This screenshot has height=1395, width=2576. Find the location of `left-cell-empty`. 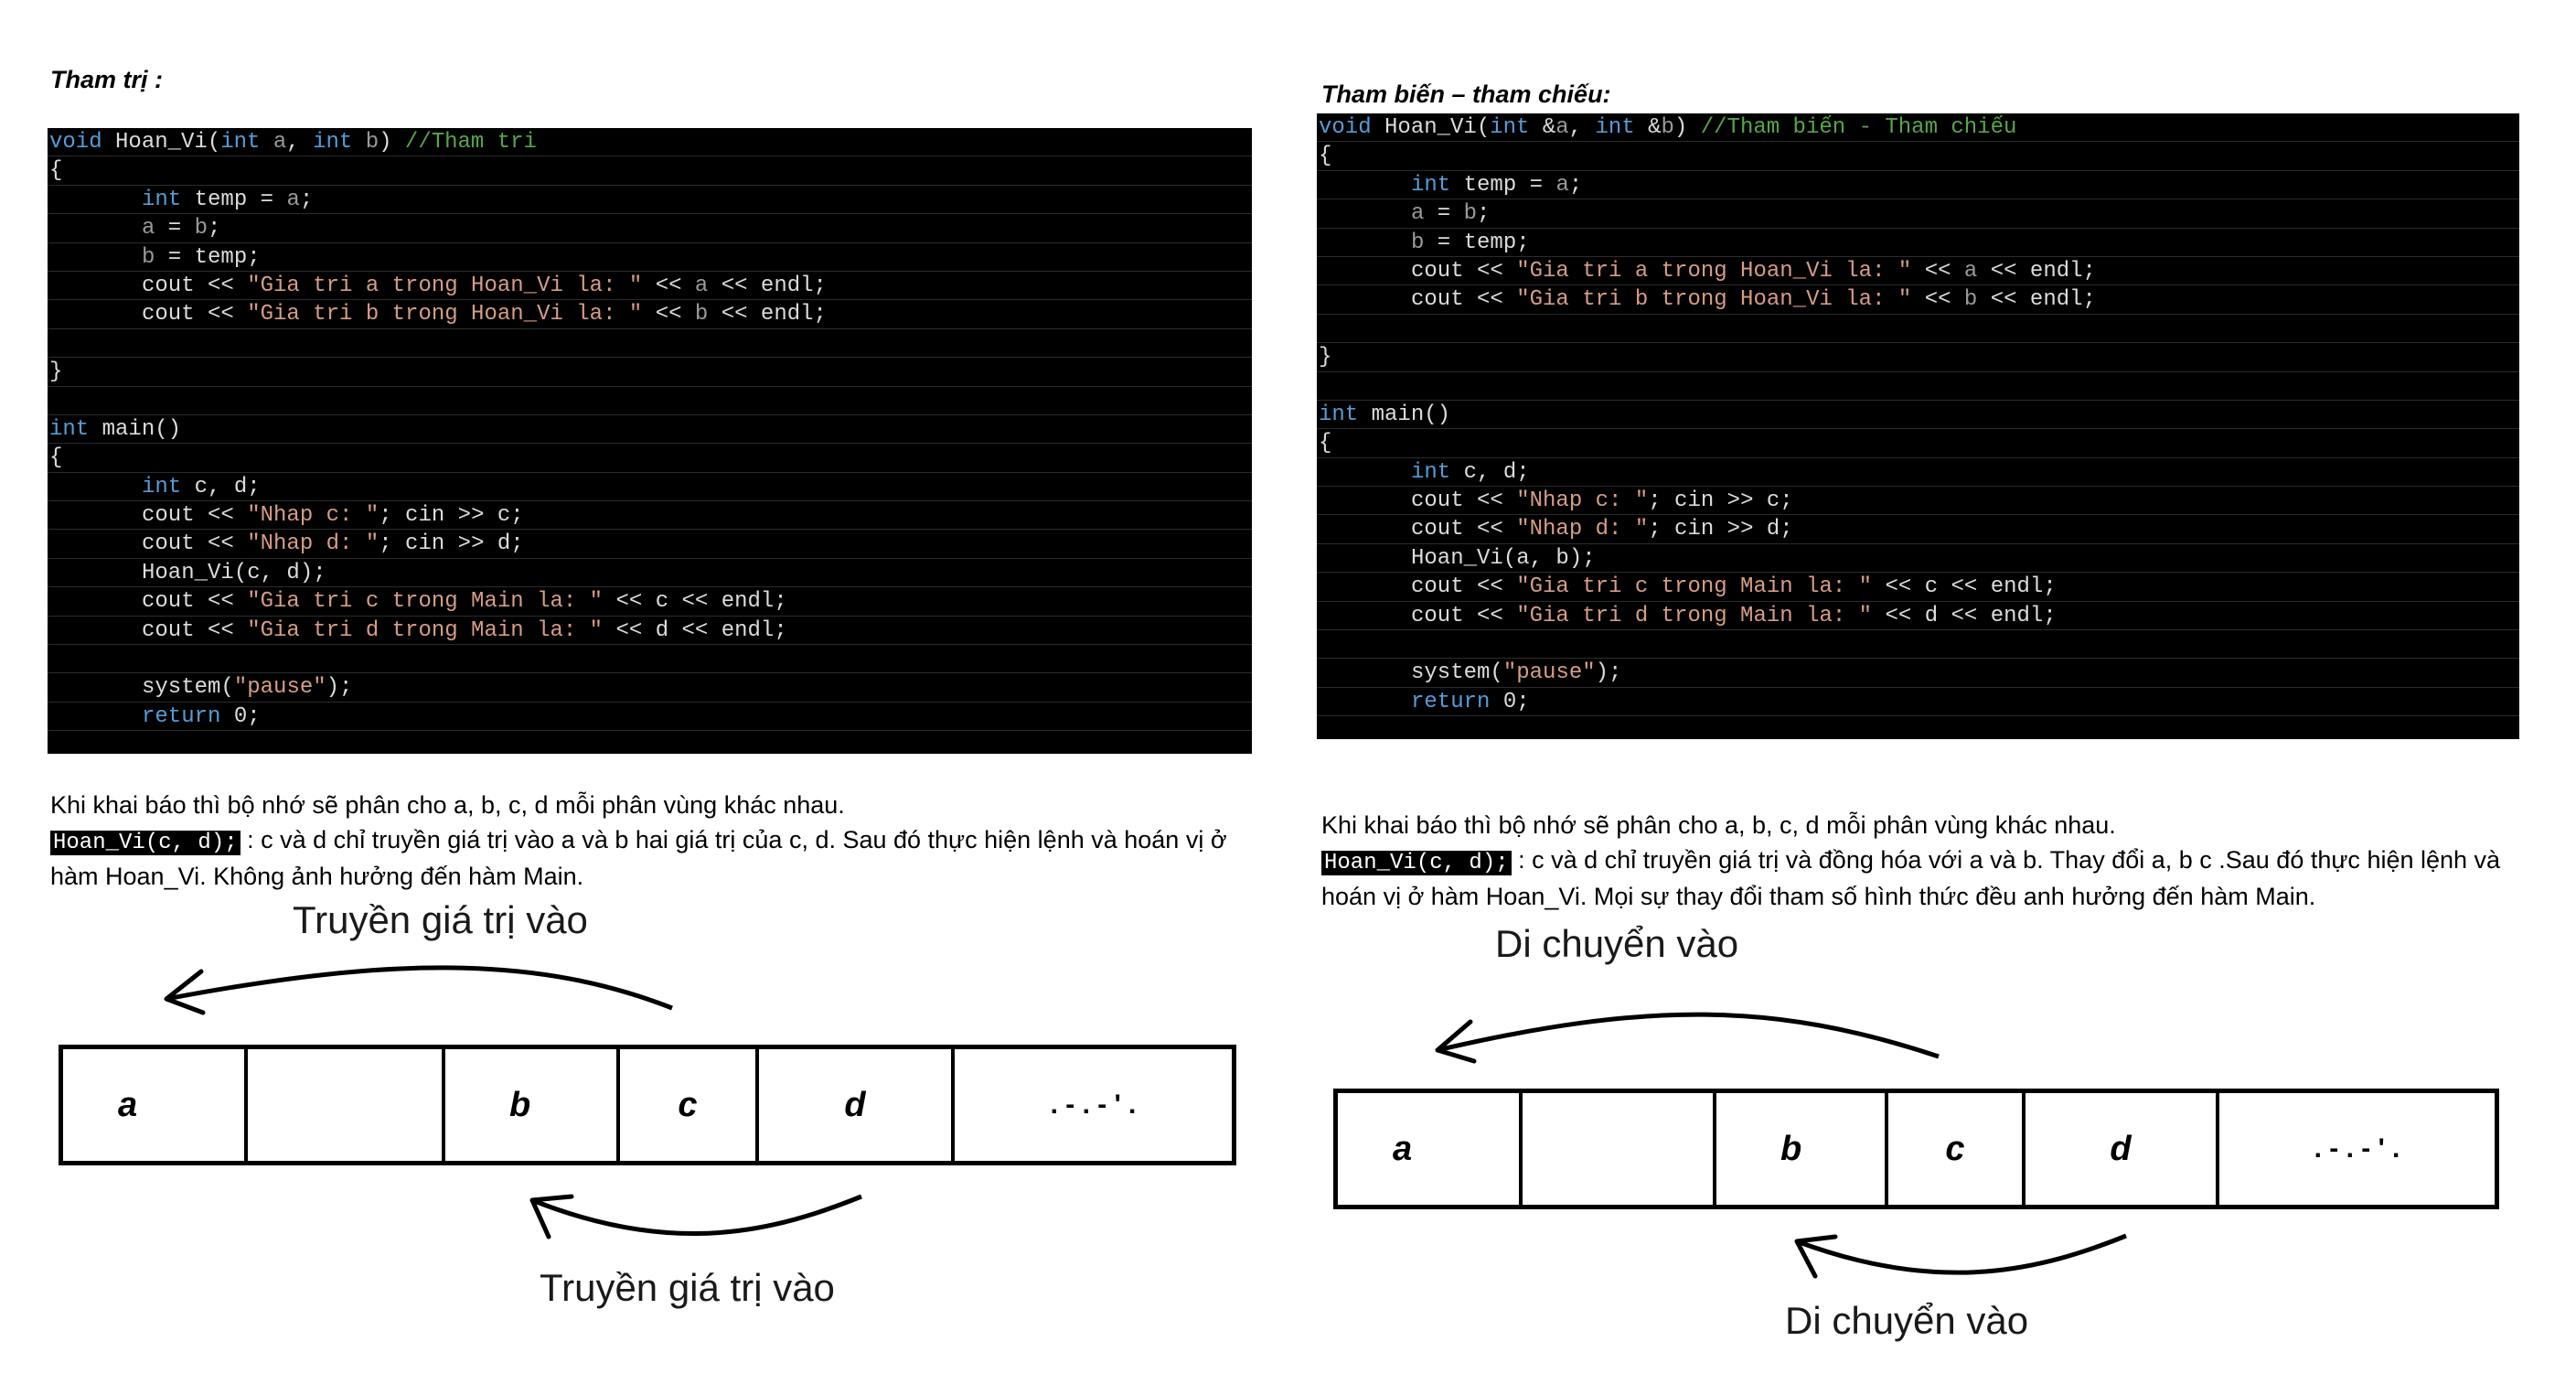

left-cell-empty is located at coordinates (346, 1105).